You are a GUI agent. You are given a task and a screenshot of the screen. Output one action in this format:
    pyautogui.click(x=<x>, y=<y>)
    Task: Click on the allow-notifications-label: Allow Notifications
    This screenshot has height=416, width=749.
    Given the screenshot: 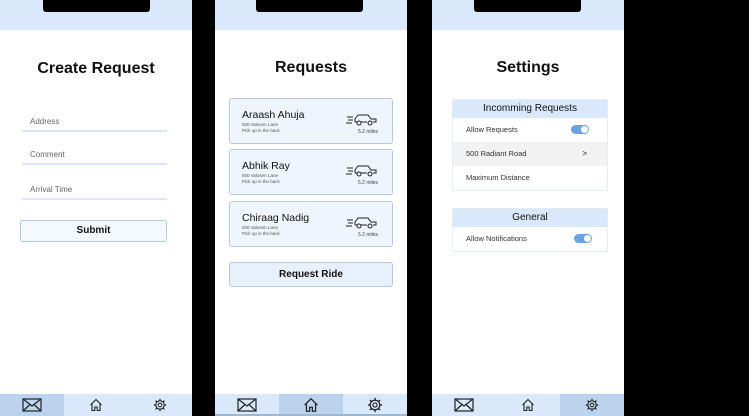 What is the action you would take?
    pyautogui.click(x=496, y=238)
    